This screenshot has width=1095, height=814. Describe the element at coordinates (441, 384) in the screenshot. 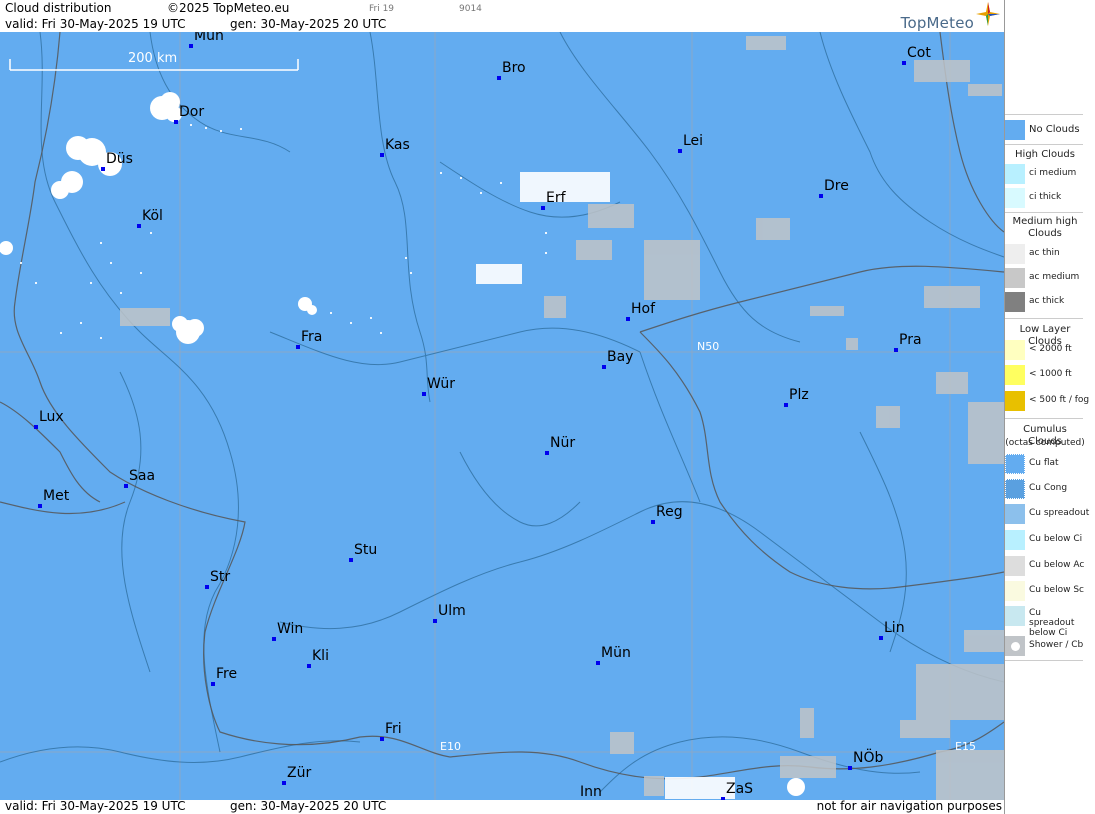

I see `city-label: Wür` at that location.